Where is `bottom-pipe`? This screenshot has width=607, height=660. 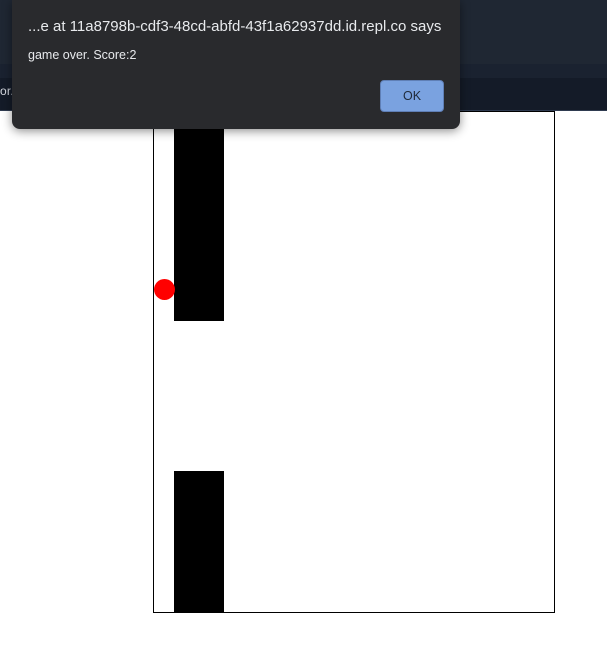 bottom-pipe is located at coordinates (199, 541).